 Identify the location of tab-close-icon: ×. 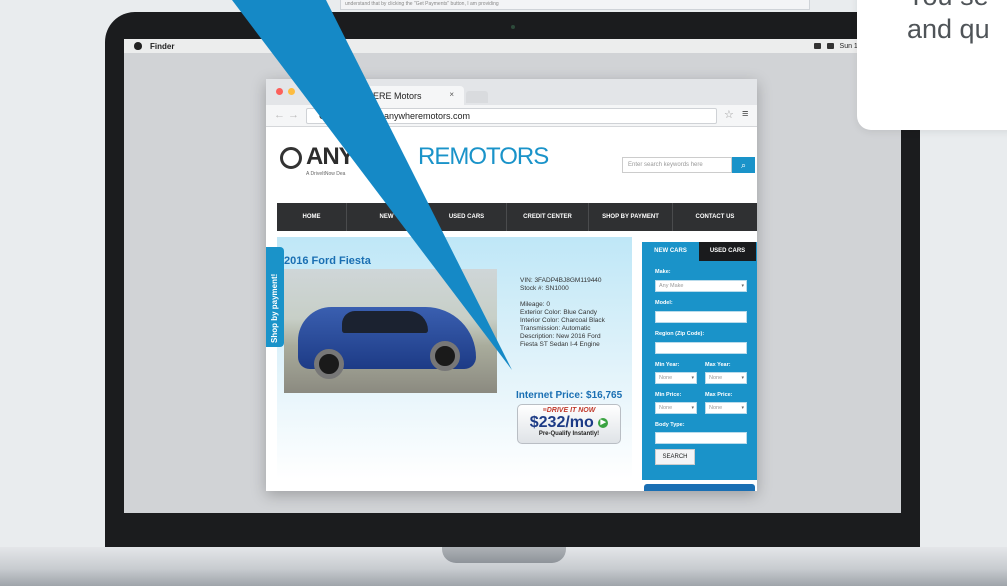
(451, 94).